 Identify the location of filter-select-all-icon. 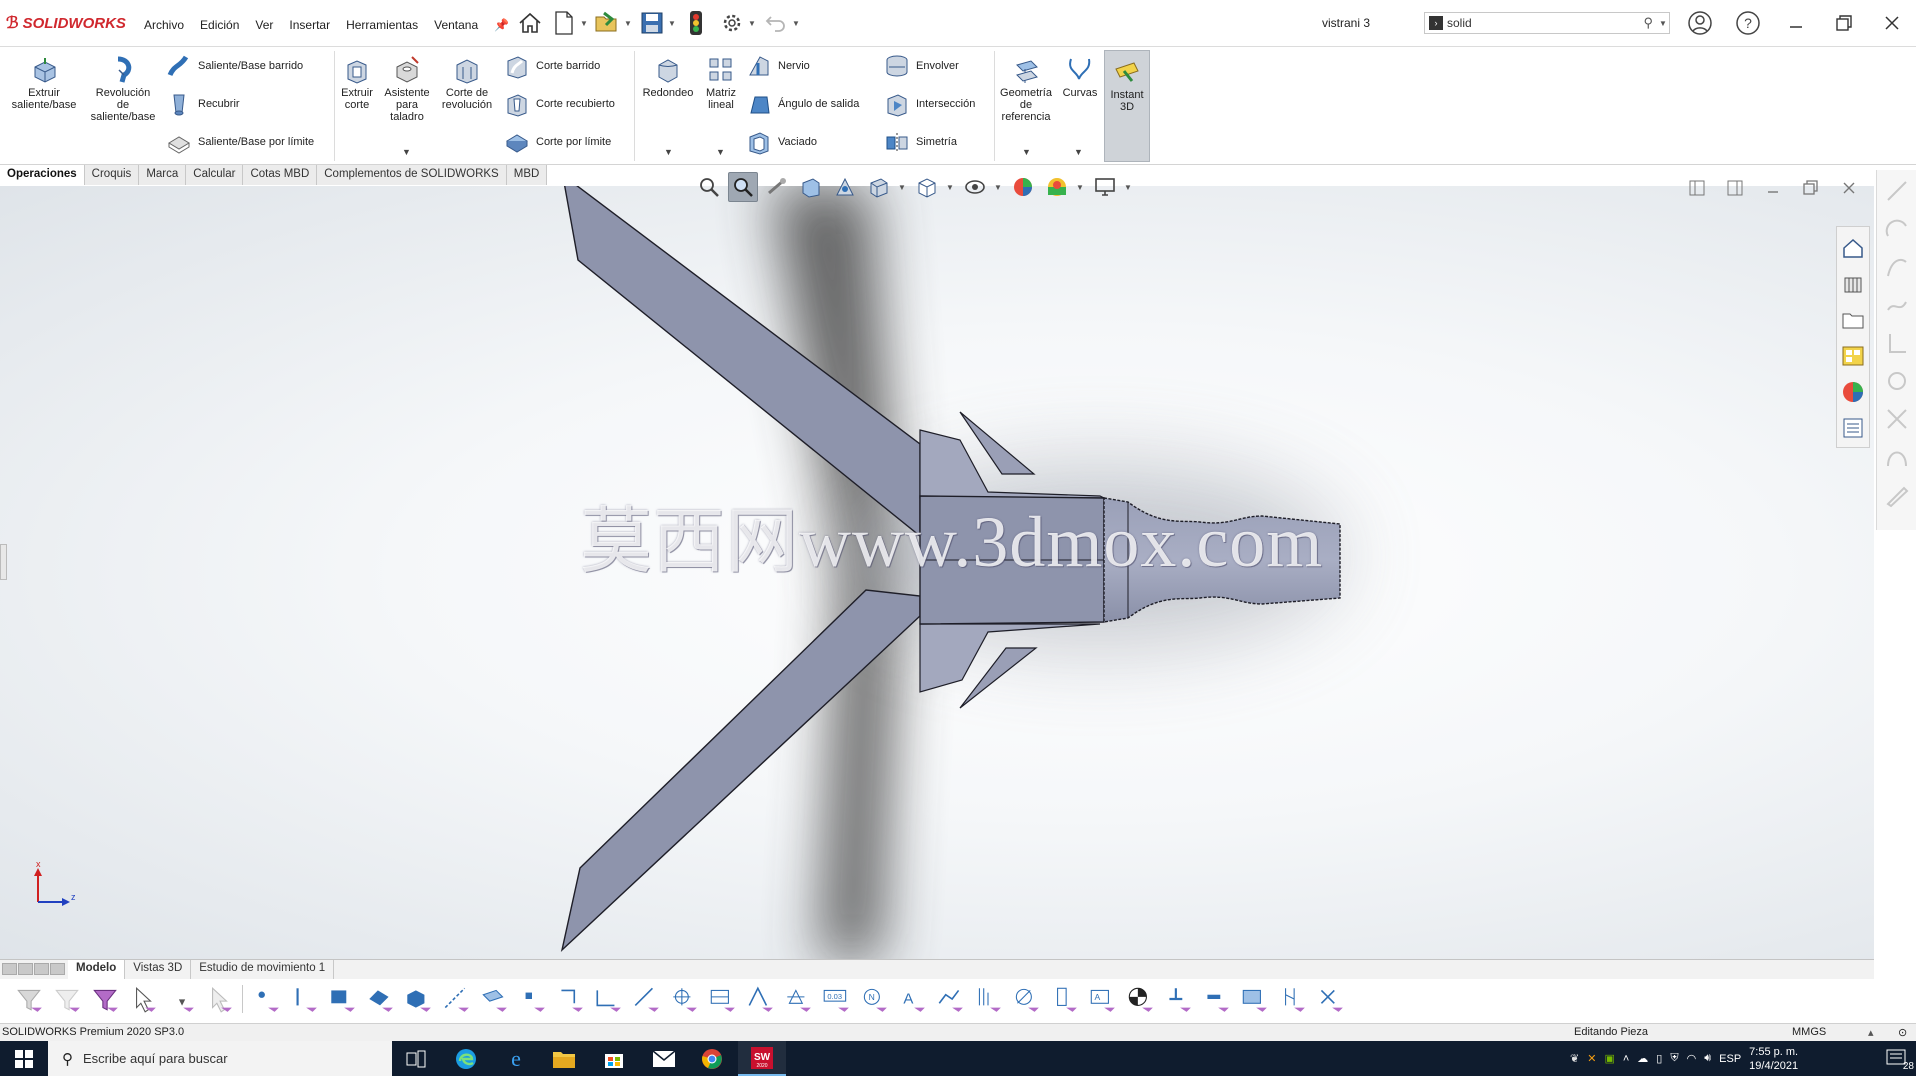
(105, 999).